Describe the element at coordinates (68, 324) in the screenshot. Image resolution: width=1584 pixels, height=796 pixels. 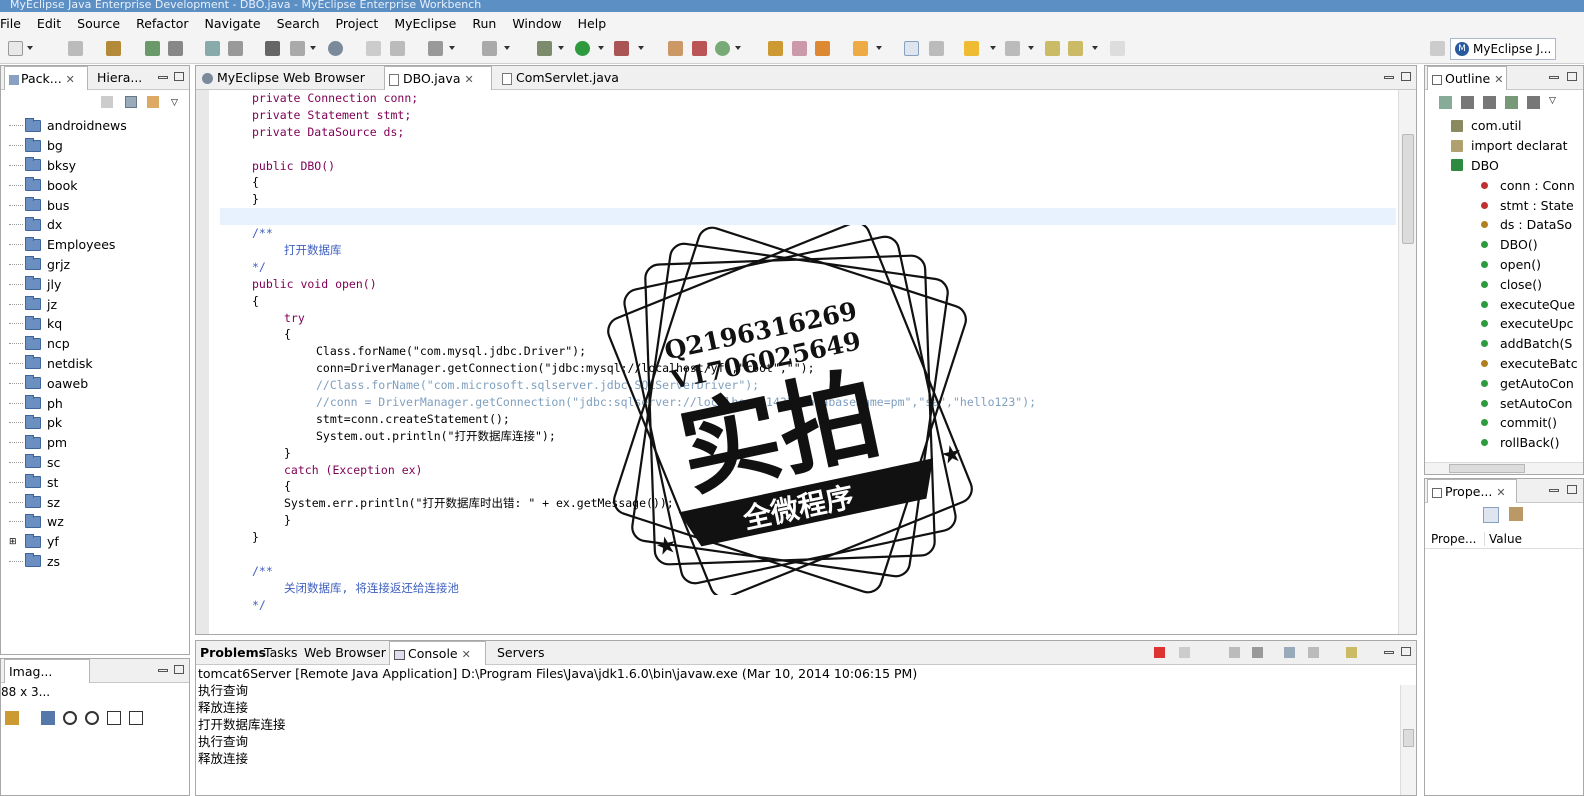
I see `tree-item-10: kq` at that location.